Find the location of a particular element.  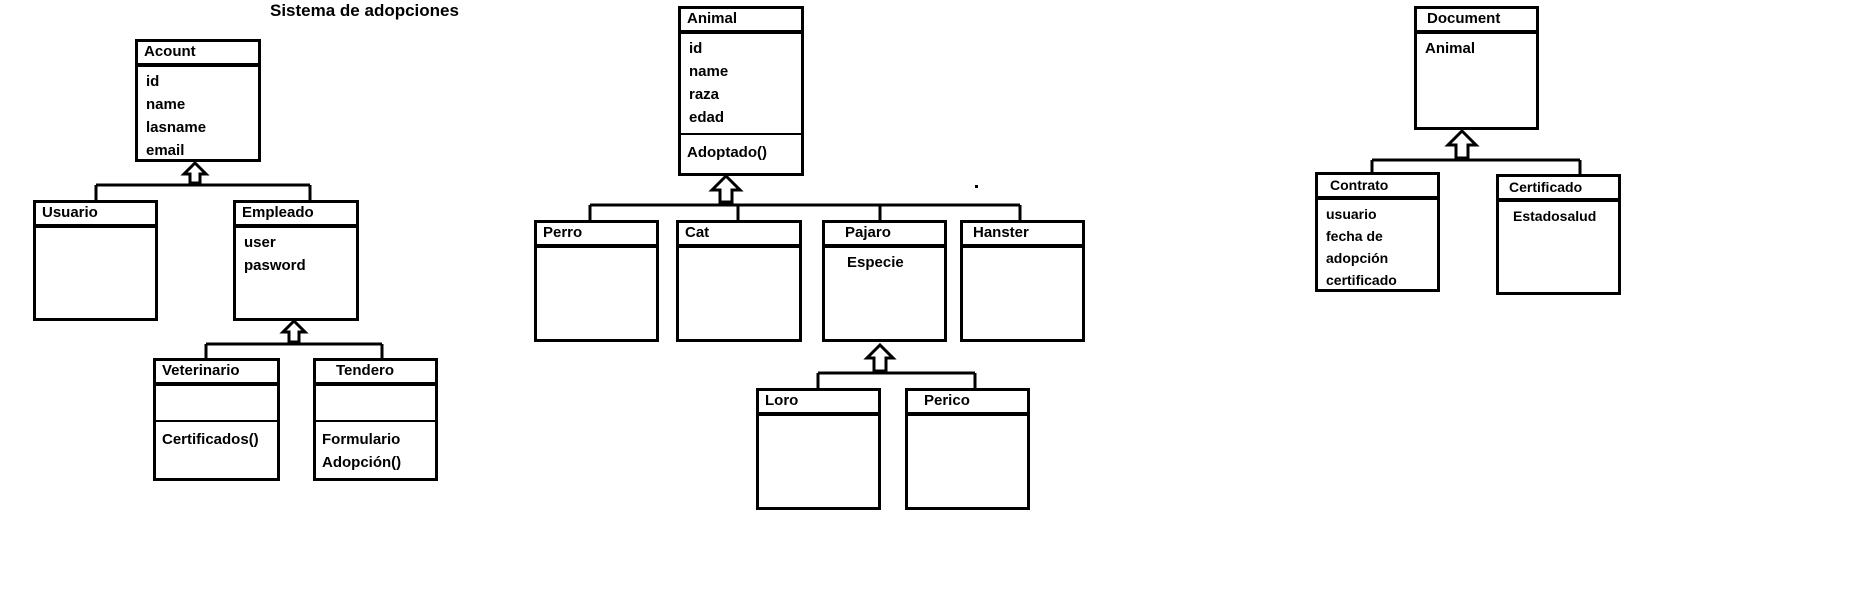

stray-dot is located at coordinates (976, 186).